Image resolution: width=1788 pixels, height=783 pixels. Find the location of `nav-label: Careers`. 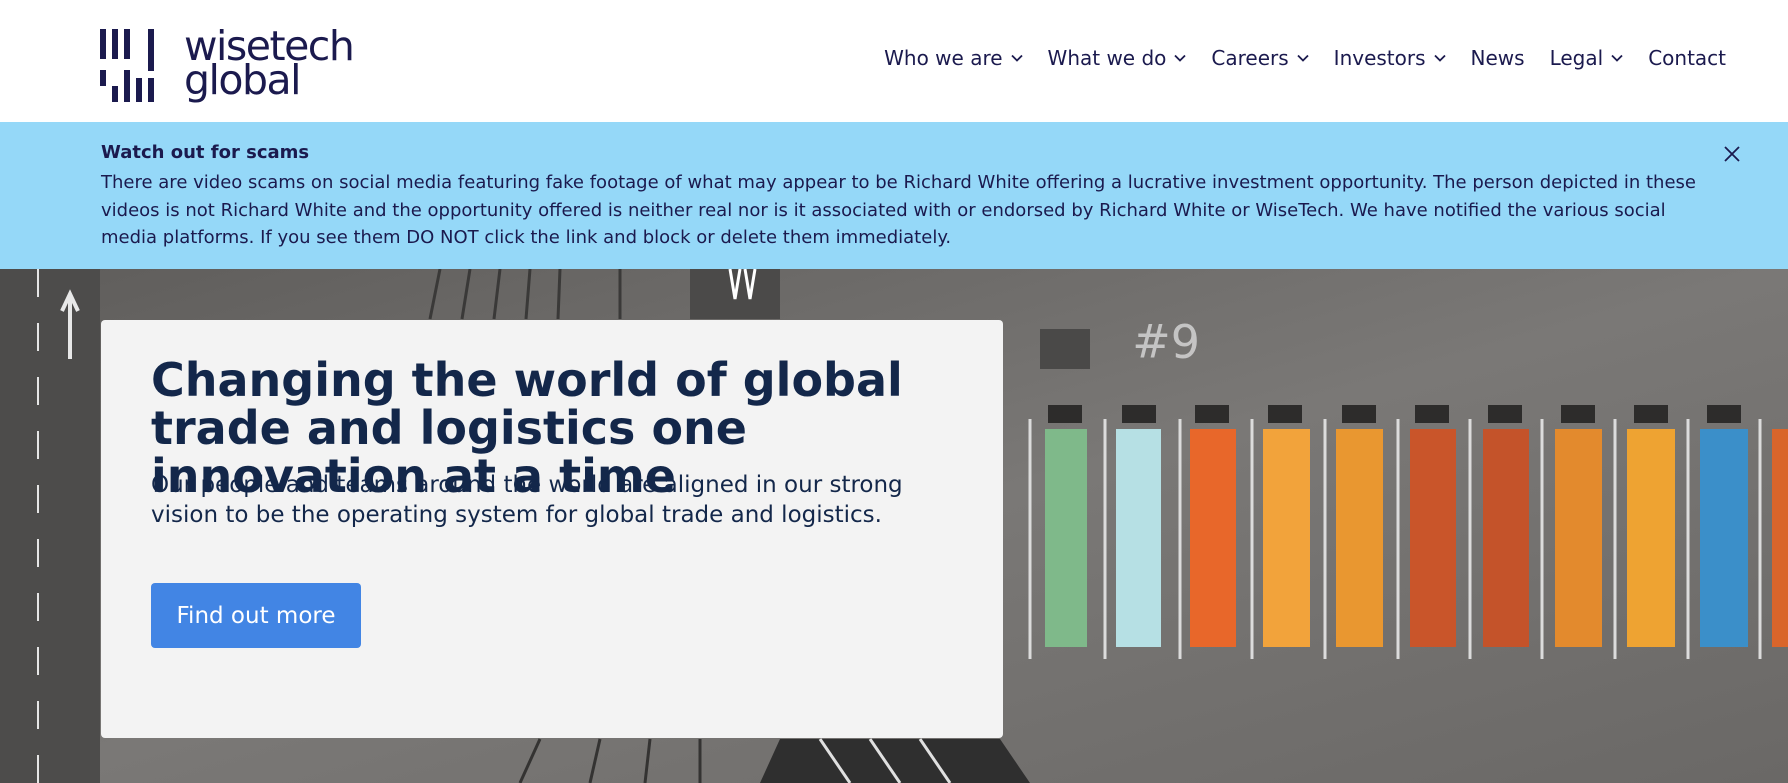

nav-label: Careers is located at coordinates (1250, 58).